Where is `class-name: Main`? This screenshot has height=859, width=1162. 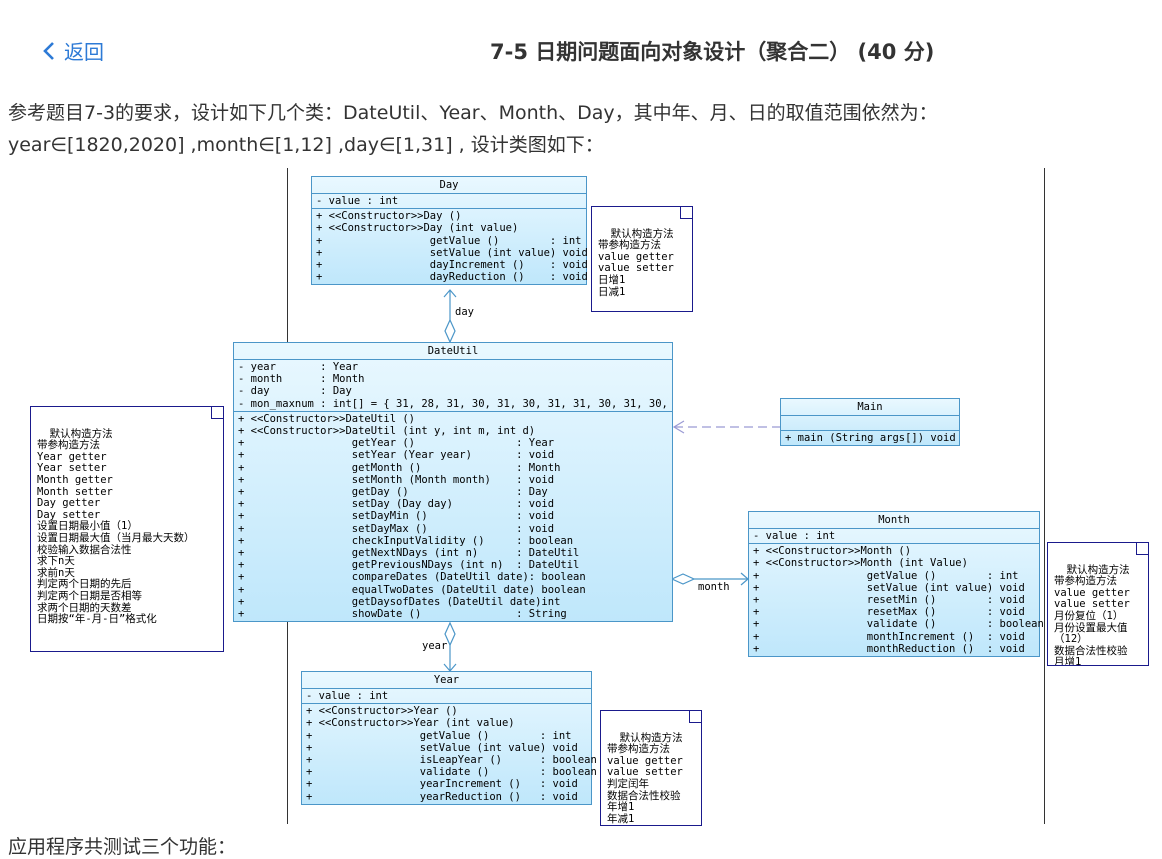 class-name: Main is located at coordinates (870, 407).